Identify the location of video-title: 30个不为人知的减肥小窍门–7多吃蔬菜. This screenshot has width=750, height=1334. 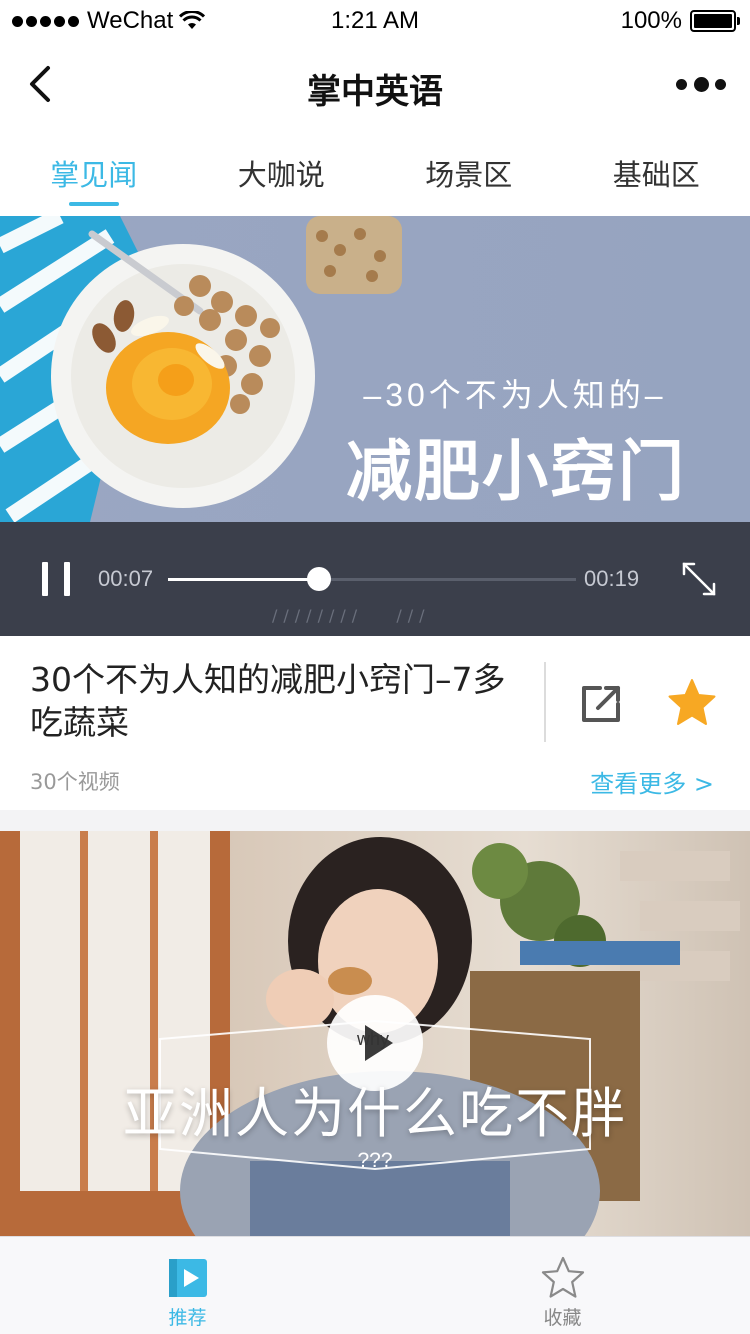
(268, 701).